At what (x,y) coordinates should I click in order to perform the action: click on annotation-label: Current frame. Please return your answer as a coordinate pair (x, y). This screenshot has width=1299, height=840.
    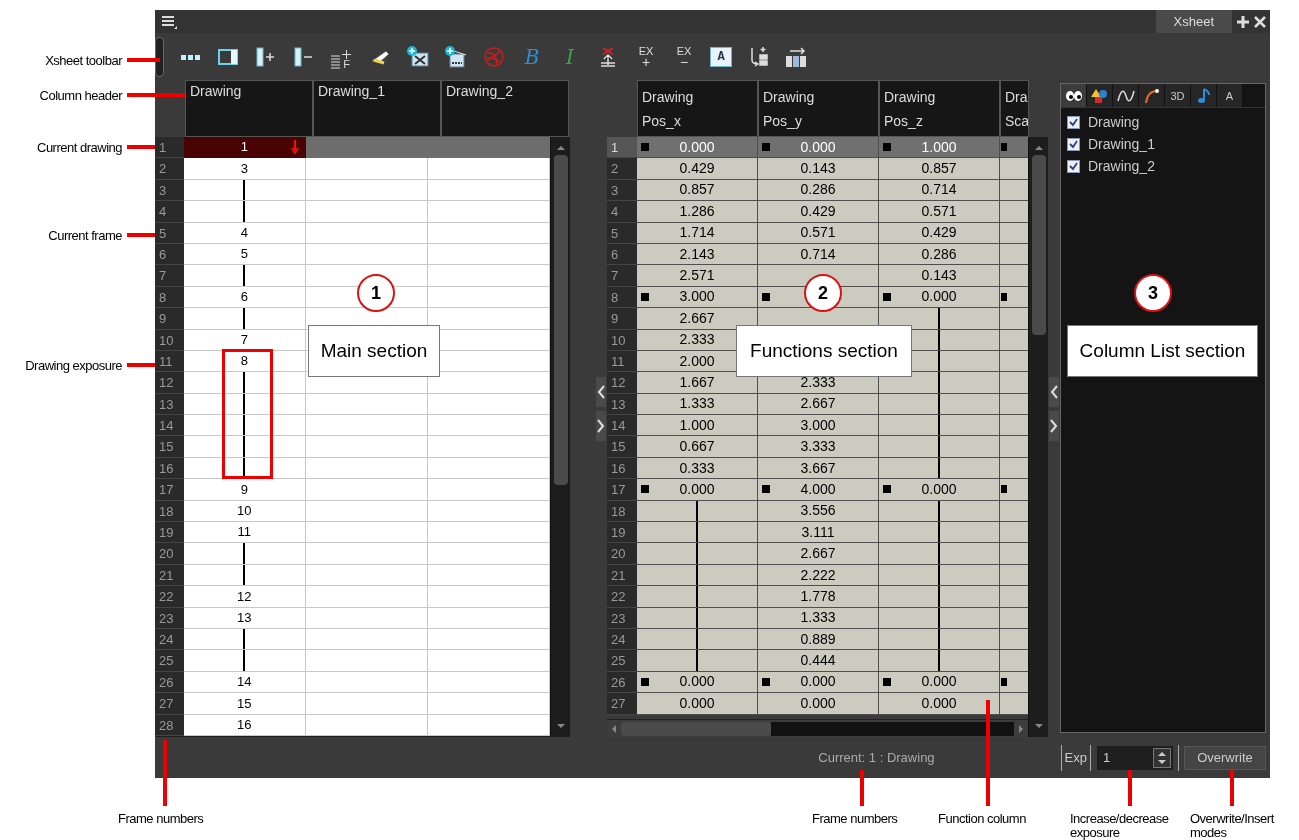
    Looking at the image, I should click on (85, 236).